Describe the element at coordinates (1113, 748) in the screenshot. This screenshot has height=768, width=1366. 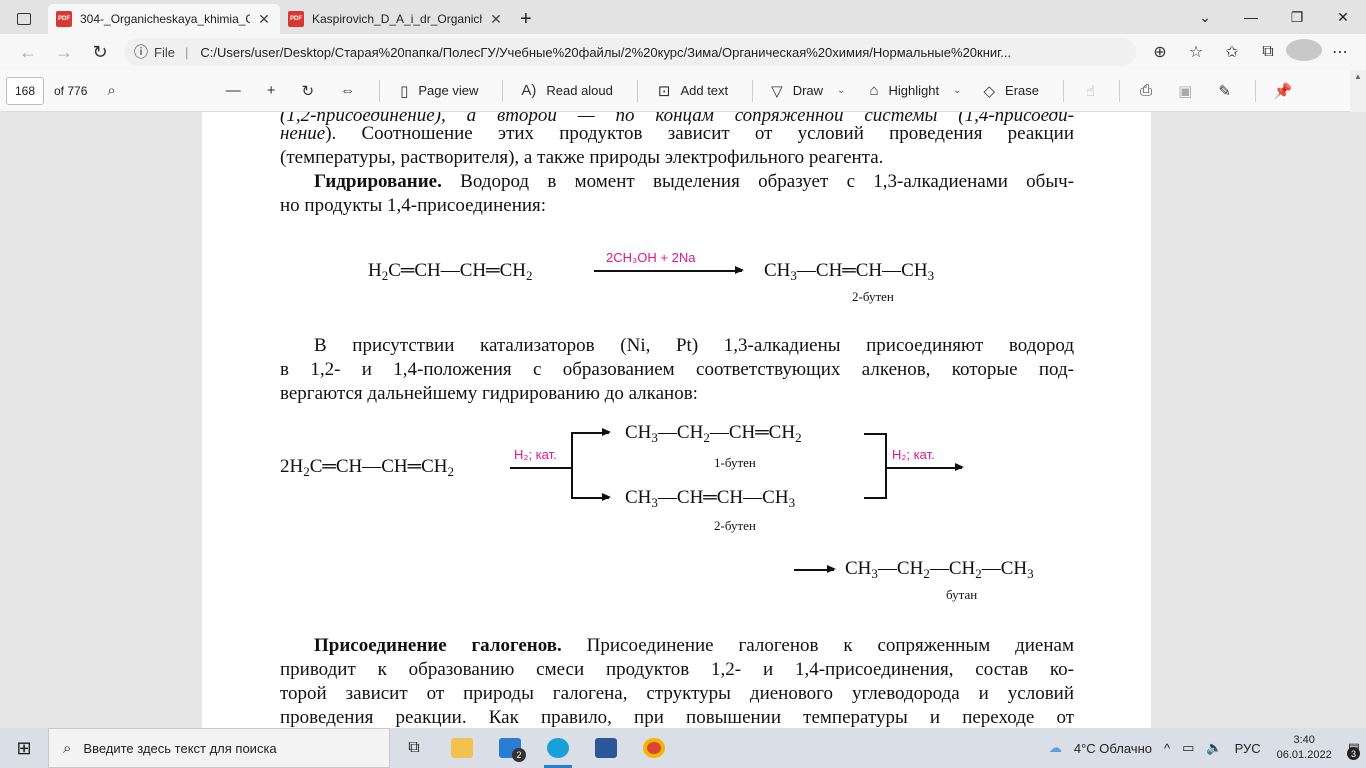
I see `weather-text: 4°C Облачно` at that location.